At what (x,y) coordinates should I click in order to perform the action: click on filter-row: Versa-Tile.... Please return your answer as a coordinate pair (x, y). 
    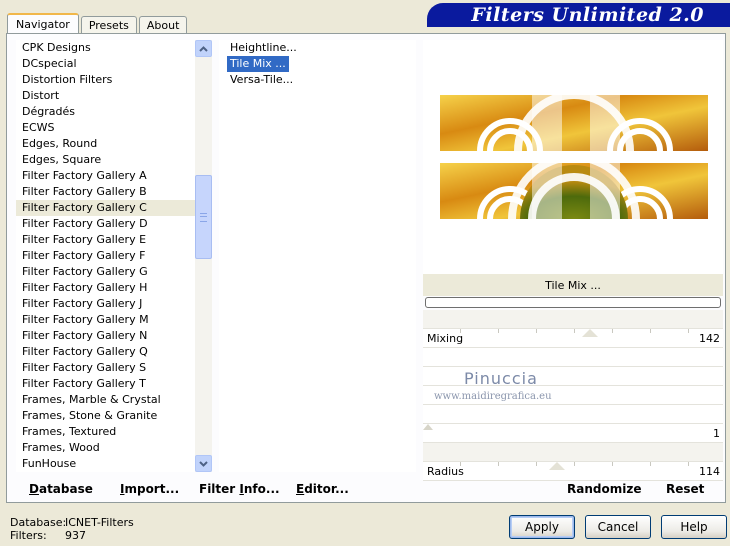
    Looking at the image, I should click on (317, 80).